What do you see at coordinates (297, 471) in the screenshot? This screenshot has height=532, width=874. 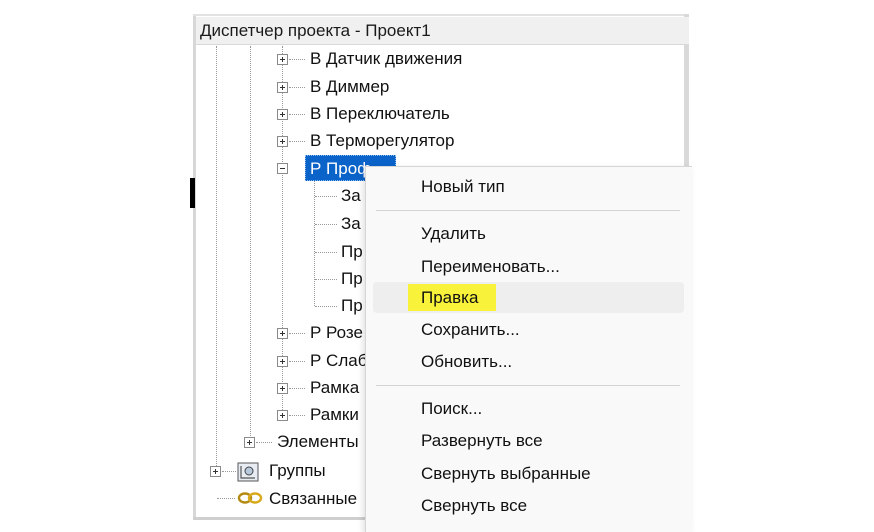 I see `tree-item: Группы` at bounding box center [297, 471].